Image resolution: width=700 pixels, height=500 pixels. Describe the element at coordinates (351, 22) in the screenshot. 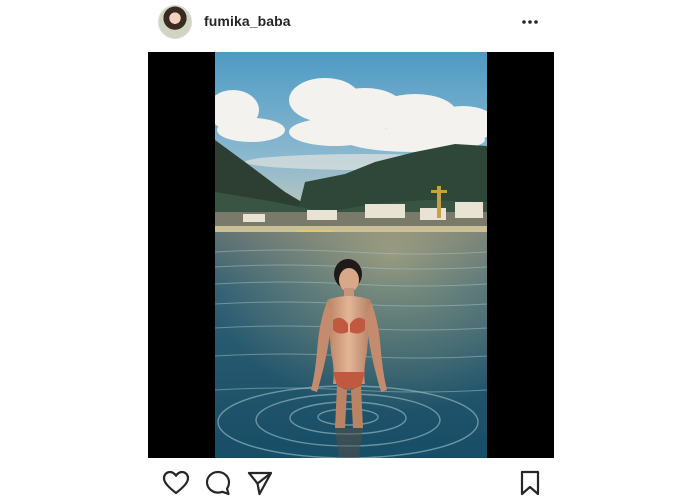

I see `post-header: fumika_baba` at that location.